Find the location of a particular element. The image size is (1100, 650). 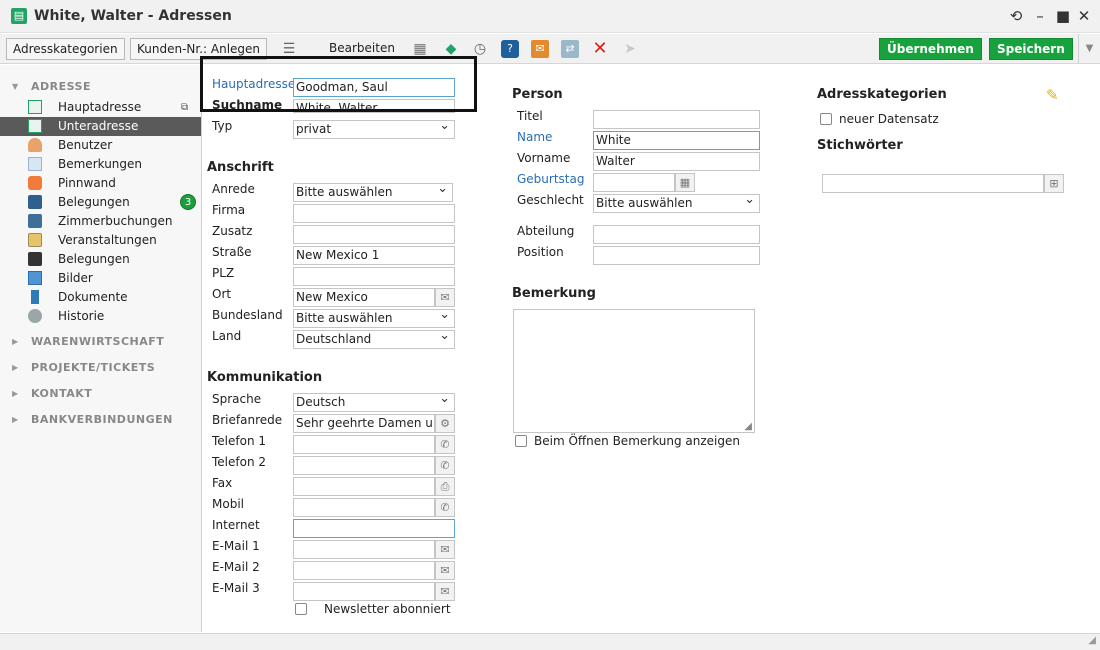

maximize-button: ■ is located at coordinates (1063, 16).